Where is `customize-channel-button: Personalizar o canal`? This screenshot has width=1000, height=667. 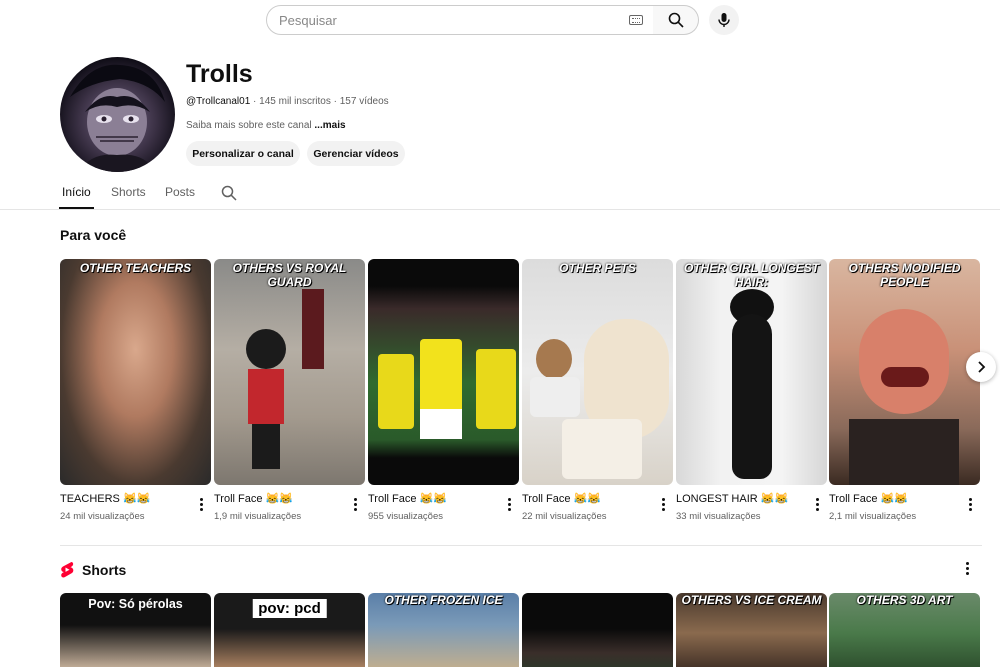
customize-channel-button: Personalizar o canal is located at coordinates (243, 153).